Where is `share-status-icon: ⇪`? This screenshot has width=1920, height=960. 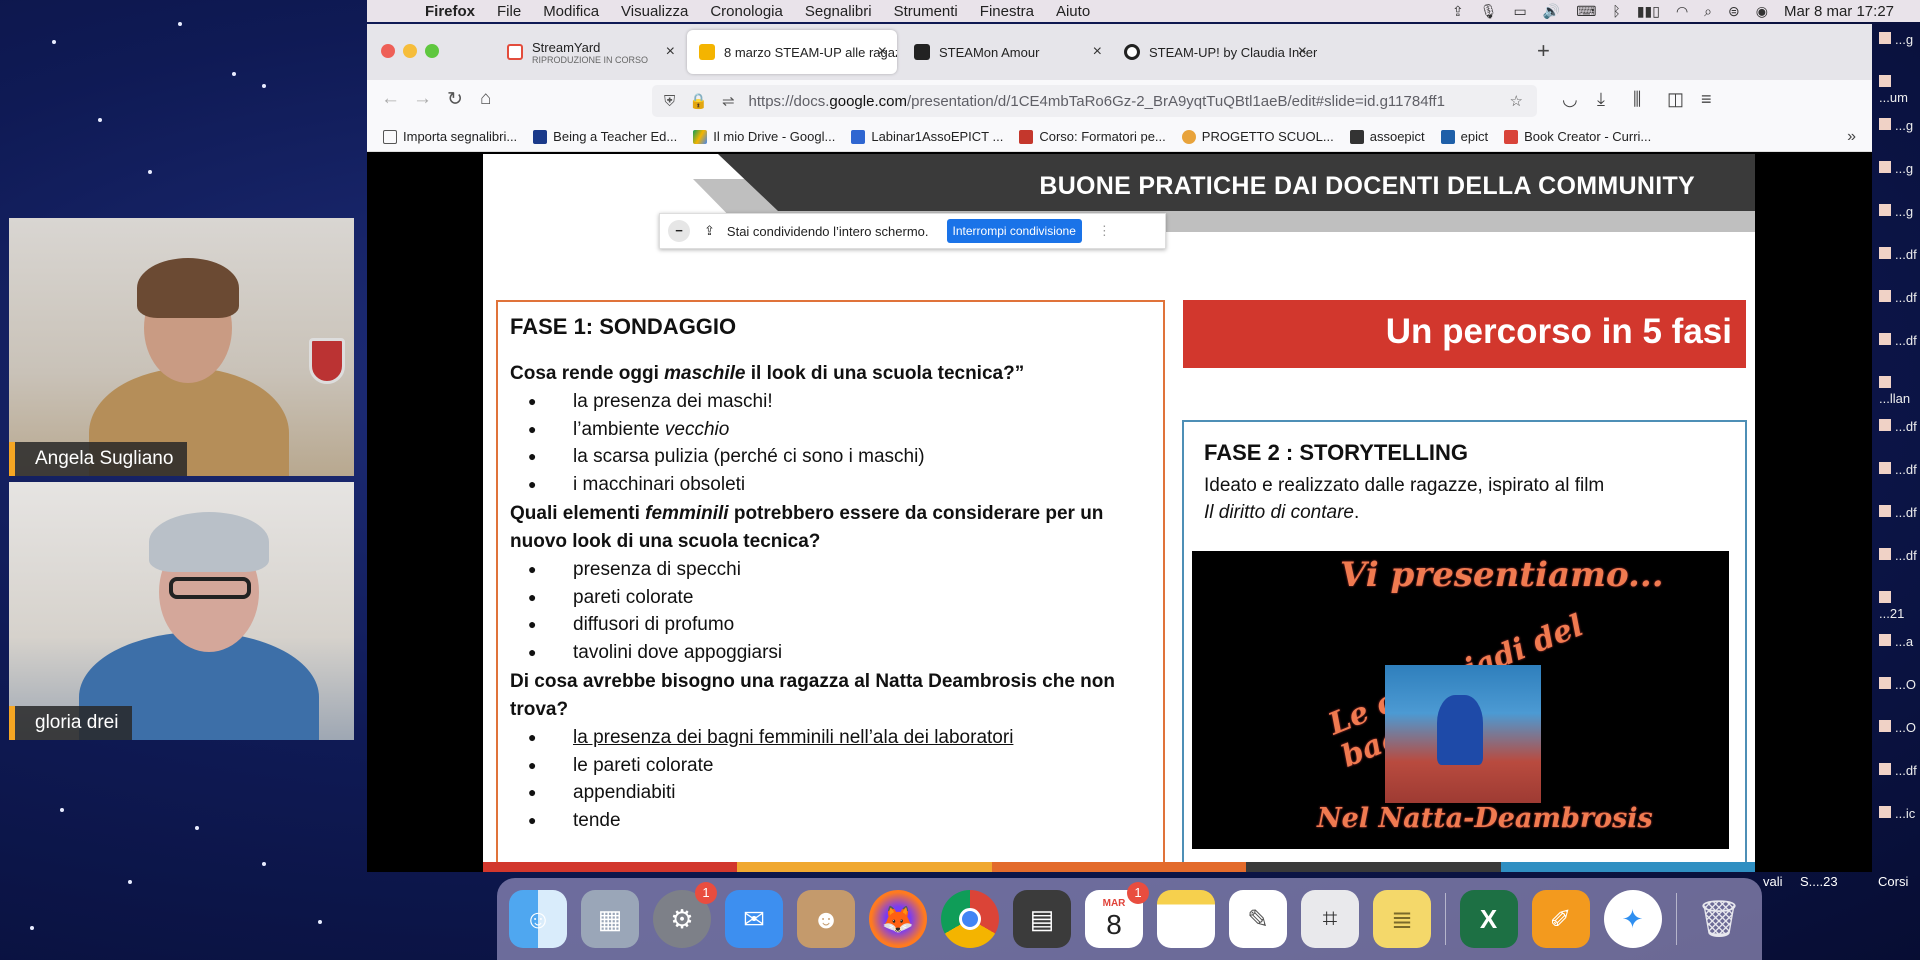
share-status-icon: ⇪ is located at coordinates (1458, 11).